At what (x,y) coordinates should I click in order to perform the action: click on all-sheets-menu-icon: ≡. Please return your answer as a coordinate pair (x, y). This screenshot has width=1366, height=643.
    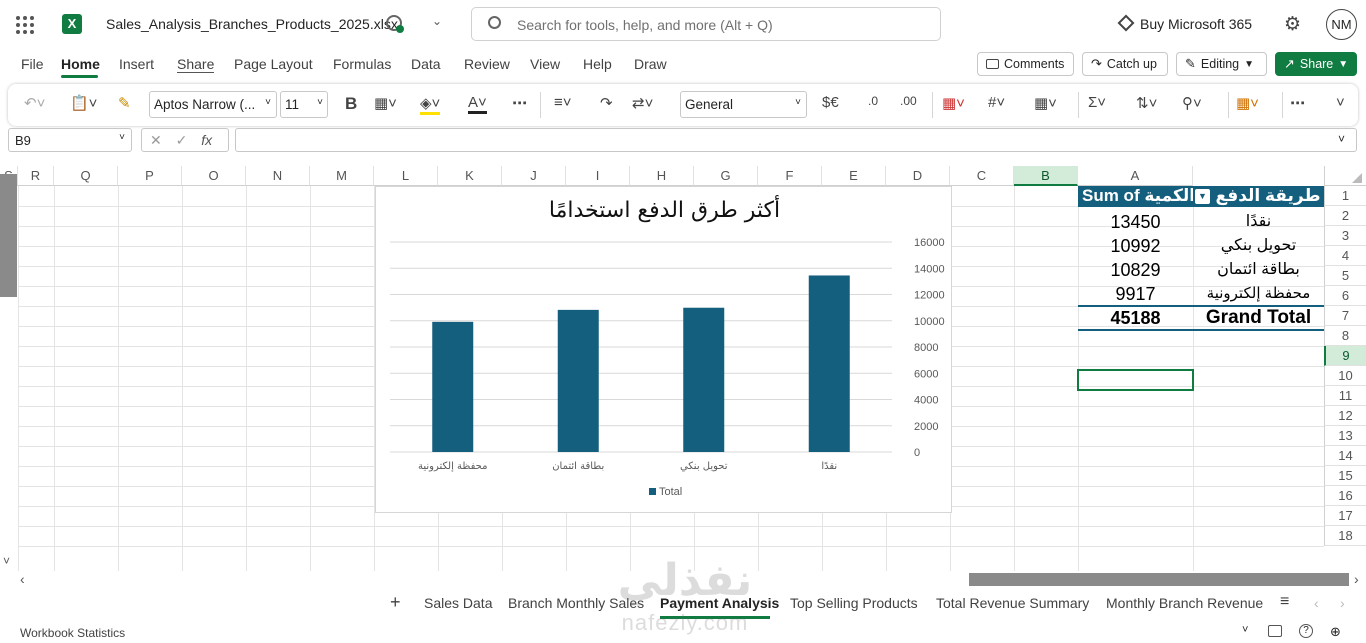
    Looking at the image, I should click on (1284, 602).